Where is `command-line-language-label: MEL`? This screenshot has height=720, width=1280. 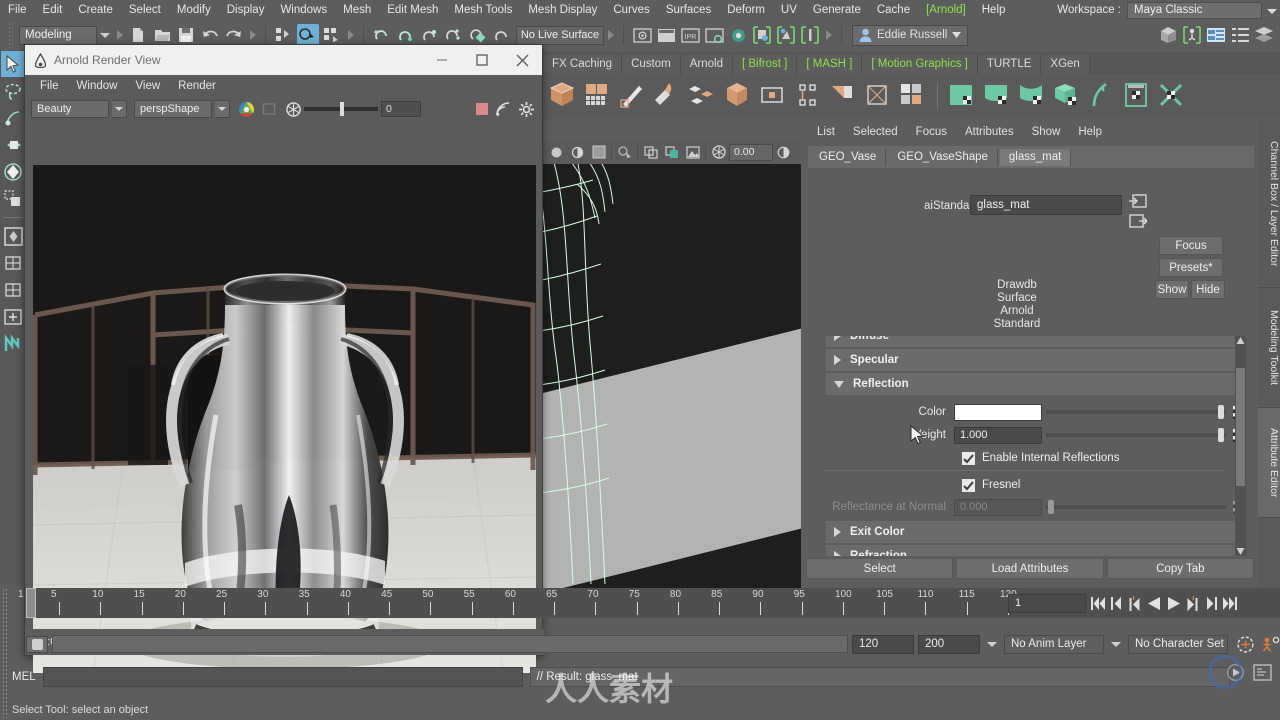 command-line-language-label: MEL is located at coordinates (24, 677).